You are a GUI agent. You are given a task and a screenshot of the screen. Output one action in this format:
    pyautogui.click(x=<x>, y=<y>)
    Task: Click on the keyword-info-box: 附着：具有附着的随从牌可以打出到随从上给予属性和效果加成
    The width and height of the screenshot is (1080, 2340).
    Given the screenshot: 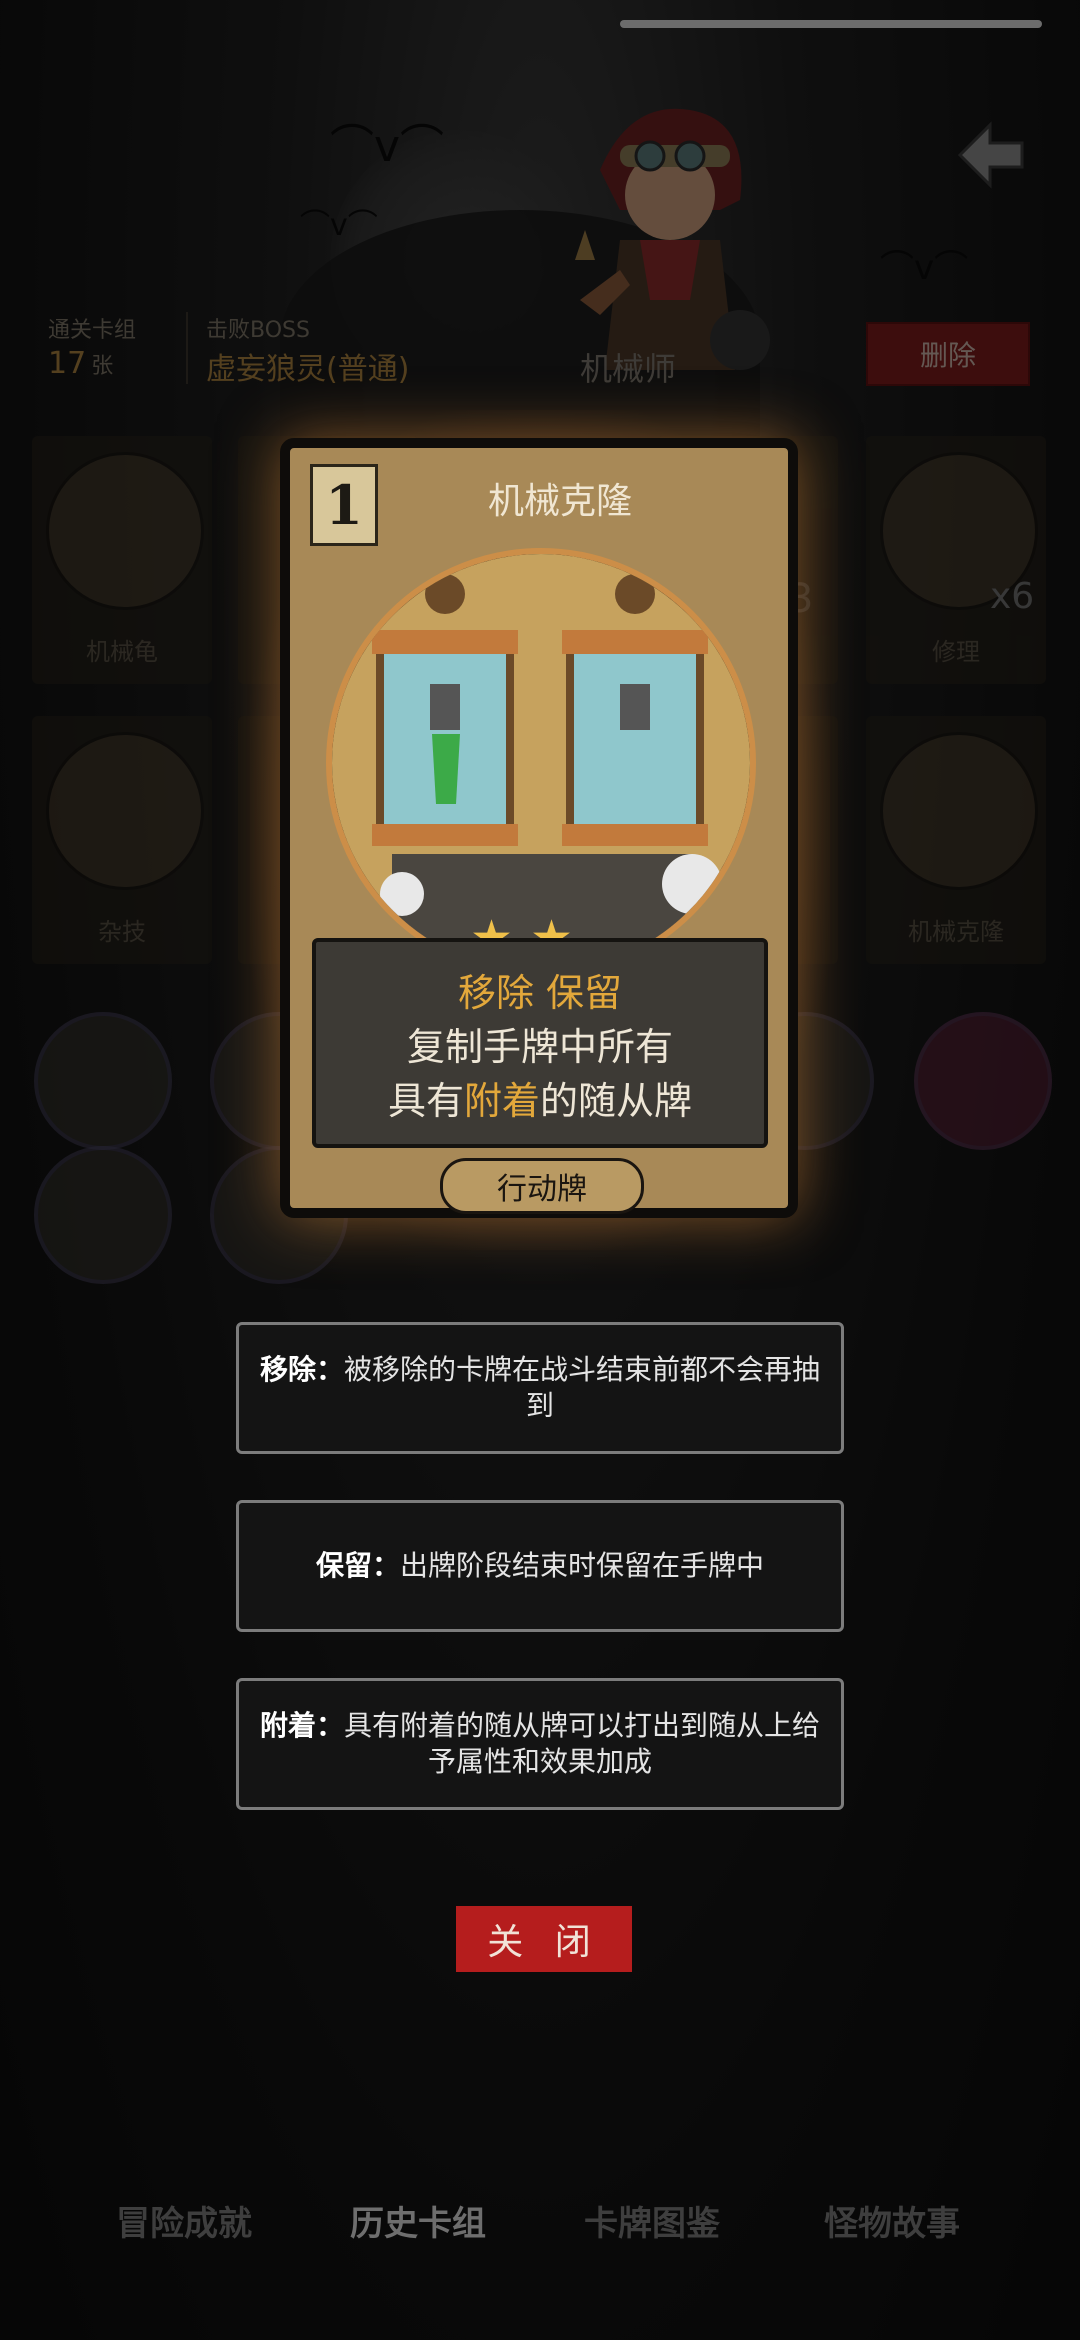 What is the action you would take?
    pyautogui.click(x=540, y=1744)
    